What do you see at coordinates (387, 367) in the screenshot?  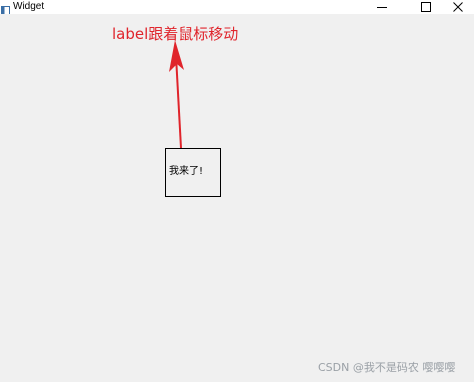 I see `watermark: CSDN @我不是码农 嘤嘤嘤` at bounding box center [387, 367].